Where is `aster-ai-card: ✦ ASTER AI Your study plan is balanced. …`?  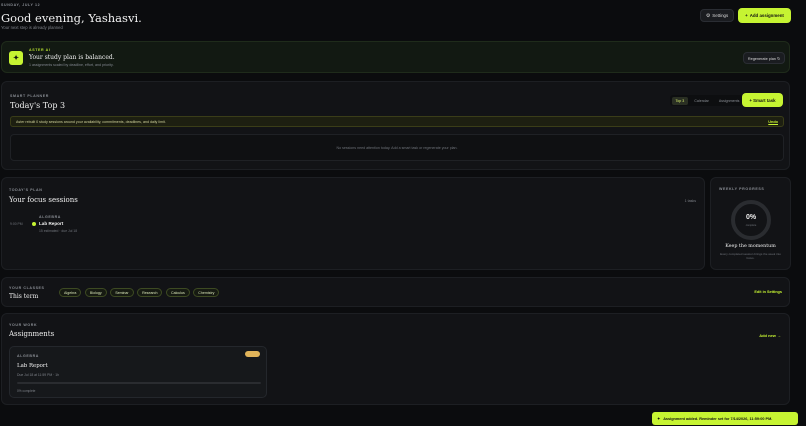 aster-ai-card: ✦ ASTER AI Your study plan is balanced. … is located at coordinates (395, 57).